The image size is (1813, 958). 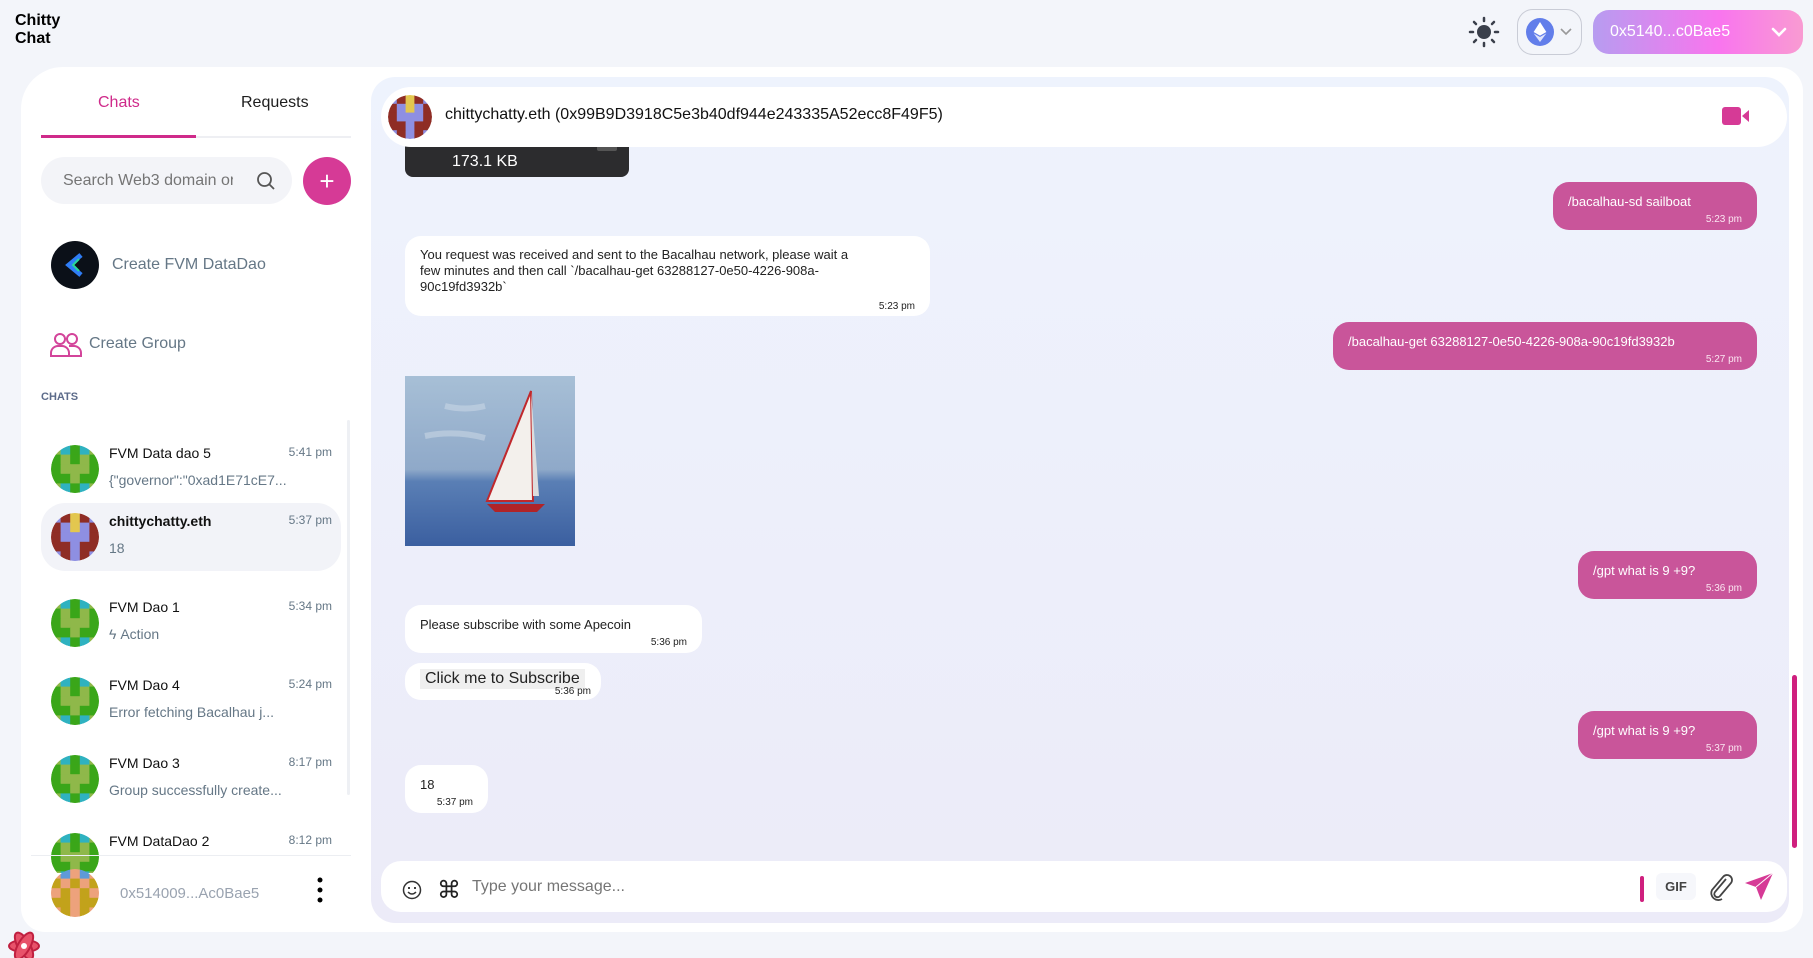 What do you see at coordinates (119, 106) in the screenshot?
I see `tab-chats: Chats` at bounding box center [119, 106].